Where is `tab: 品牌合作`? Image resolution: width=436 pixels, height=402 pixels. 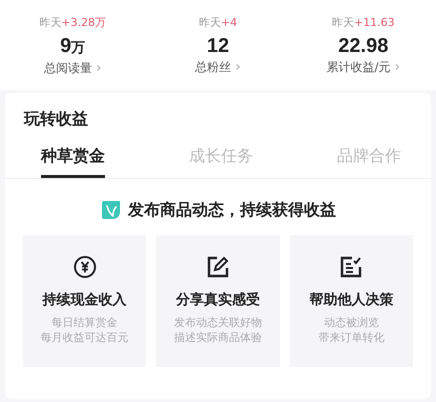 tab: 品牌合作 is located at coordinates (369, 161).